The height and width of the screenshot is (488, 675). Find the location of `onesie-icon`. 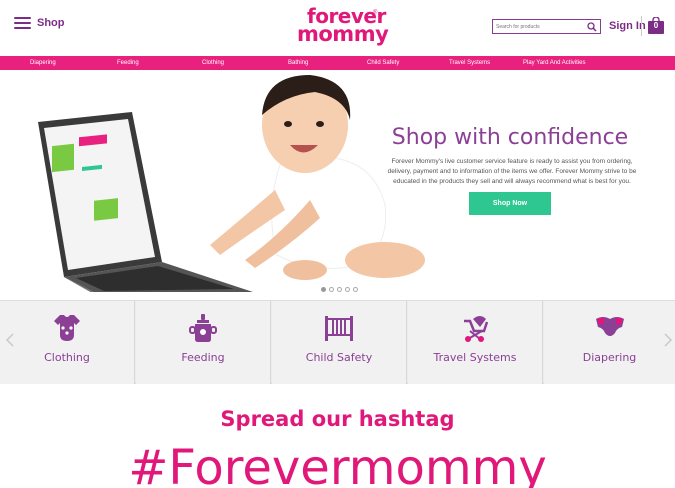

onesie-icon is located at coordinates (67, 328).